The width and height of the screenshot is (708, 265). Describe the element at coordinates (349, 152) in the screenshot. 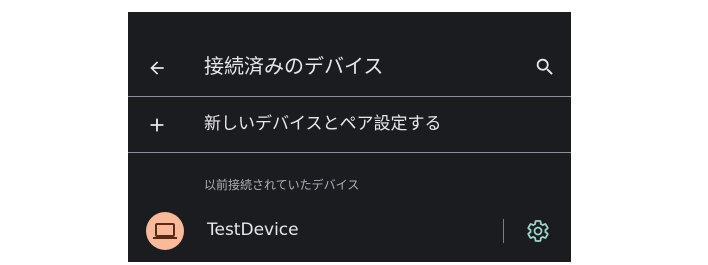

I see `divider-middle` at that location.